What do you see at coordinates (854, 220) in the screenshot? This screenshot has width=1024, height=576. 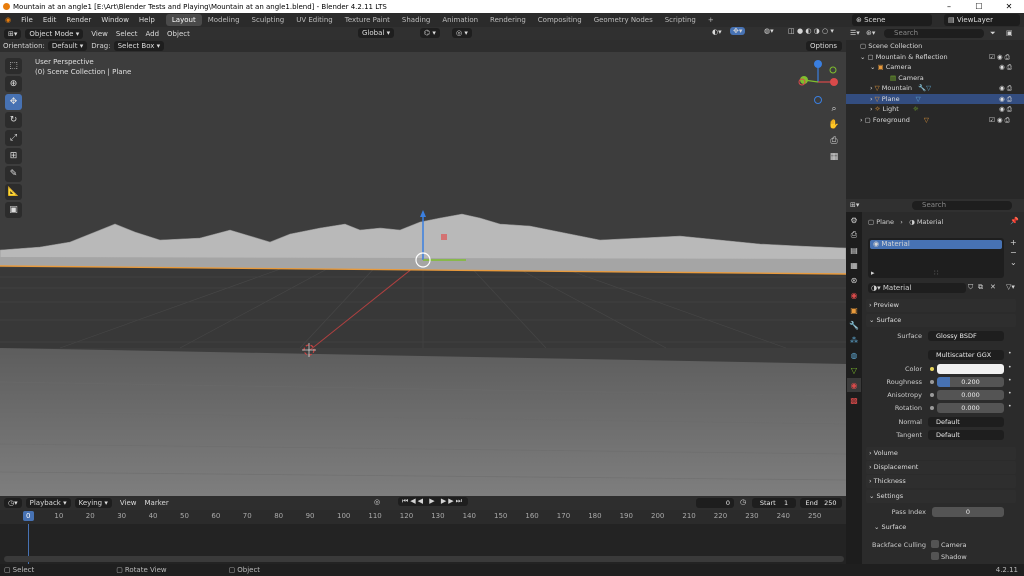 I see `tool-tab-icon: ⚙` at bounding box center [854, 220].